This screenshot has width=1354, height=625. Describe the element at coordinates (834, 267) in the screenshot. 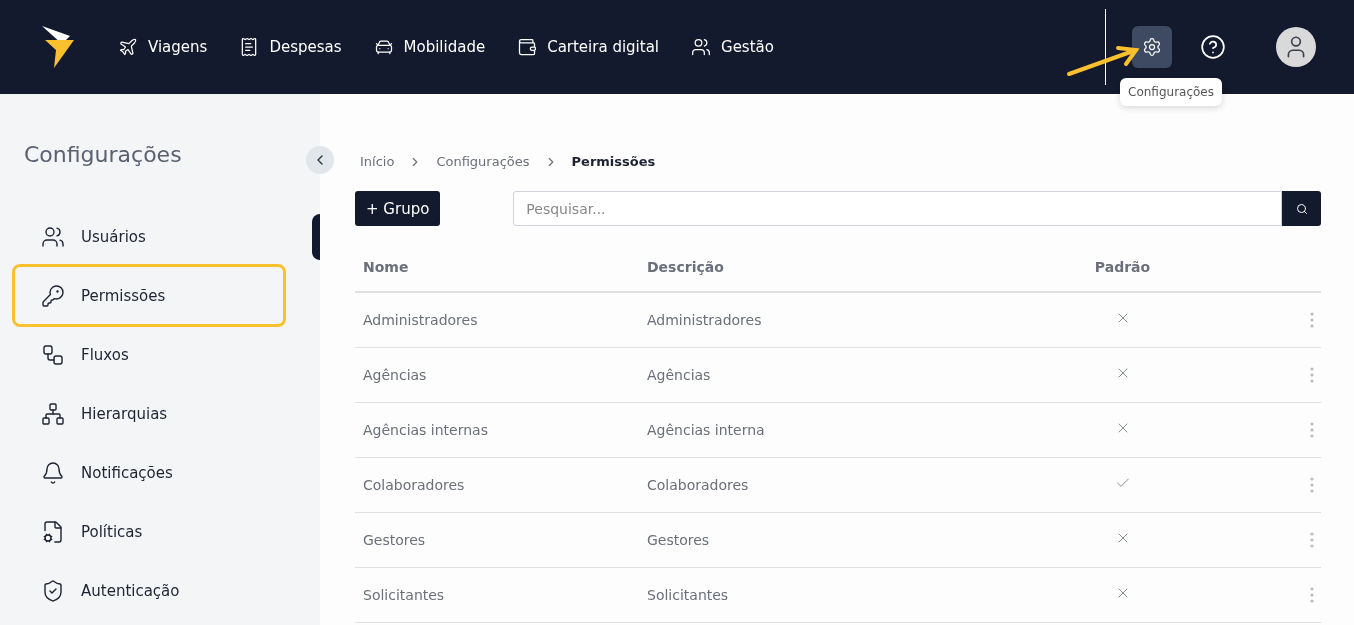

I see `column-header: Descrição` at that location.